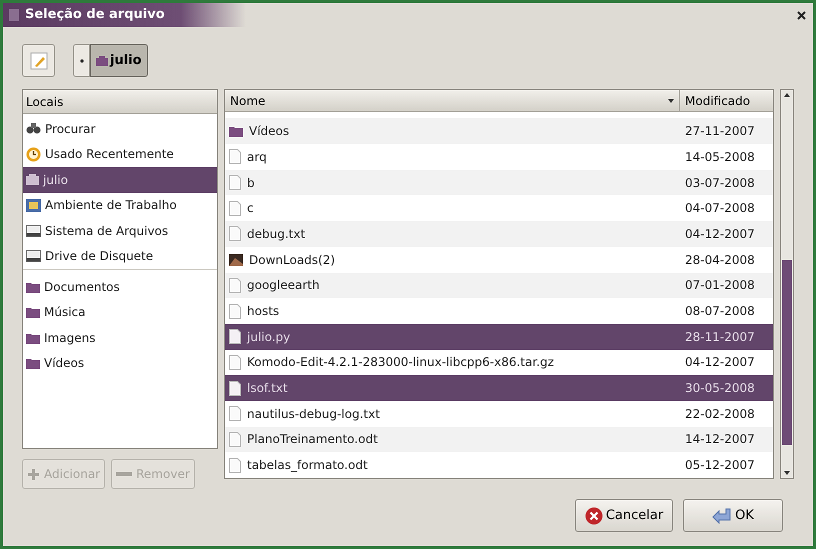 The height and width of the screenshot is (549, 816). I want to click on path-button: julio, so click(119, 60).